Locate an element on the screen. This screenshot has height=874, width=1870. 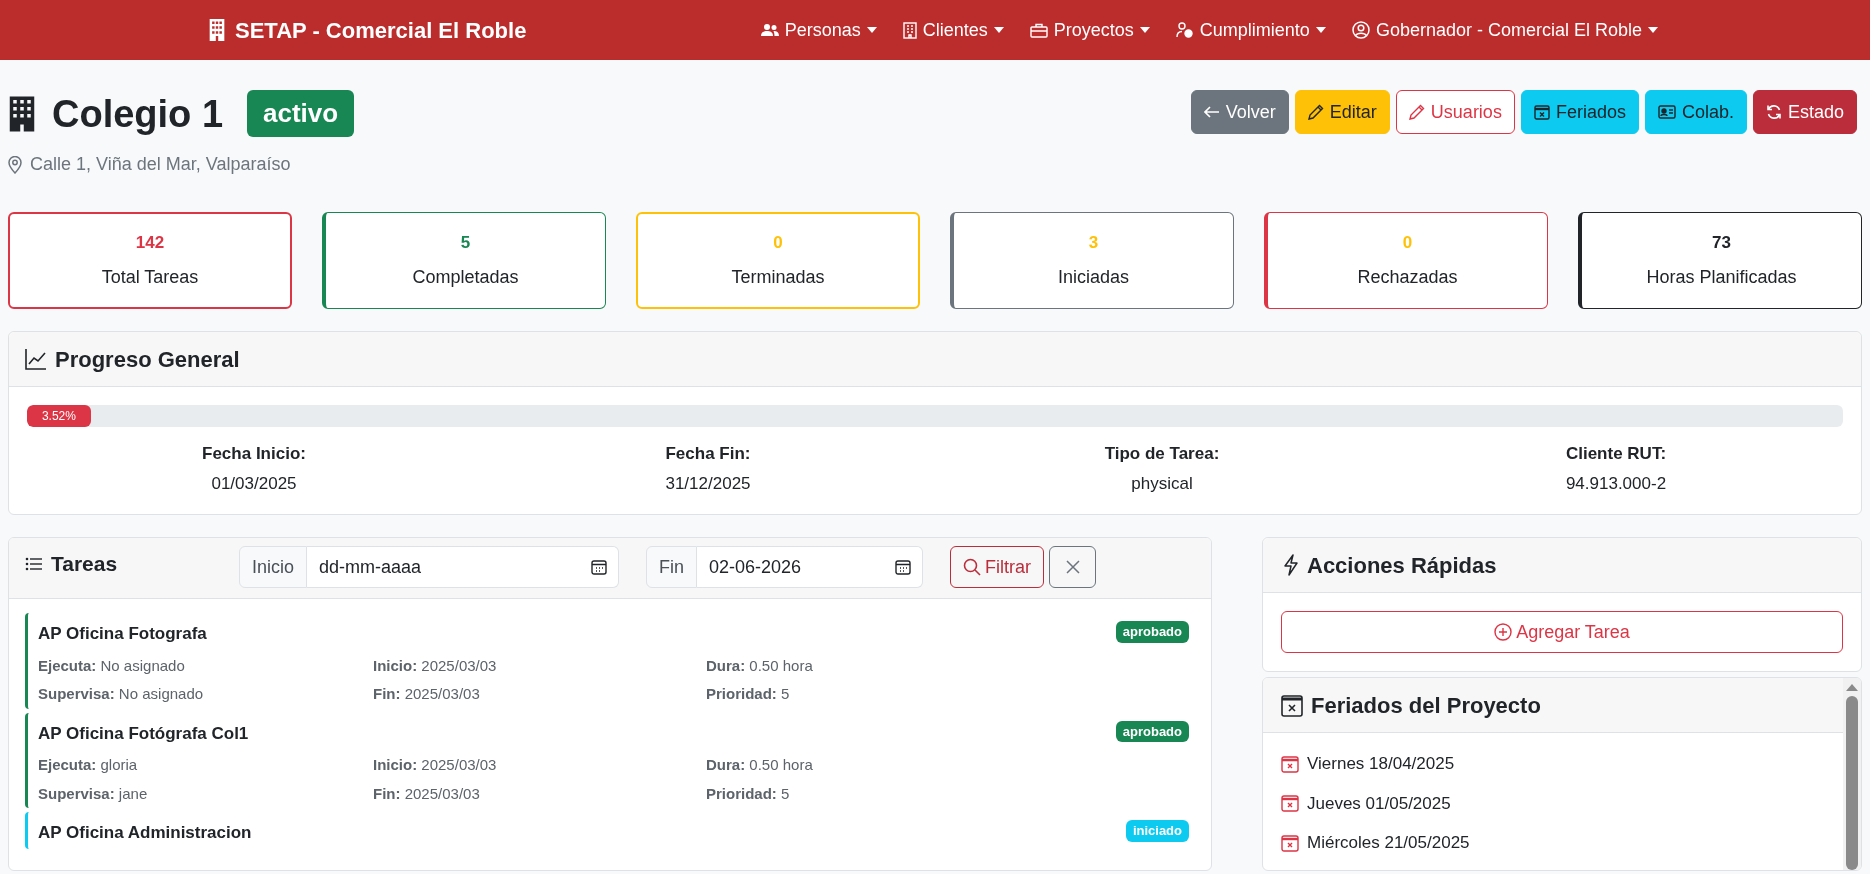
line-chart-icon is located at coordinates (36, 359).